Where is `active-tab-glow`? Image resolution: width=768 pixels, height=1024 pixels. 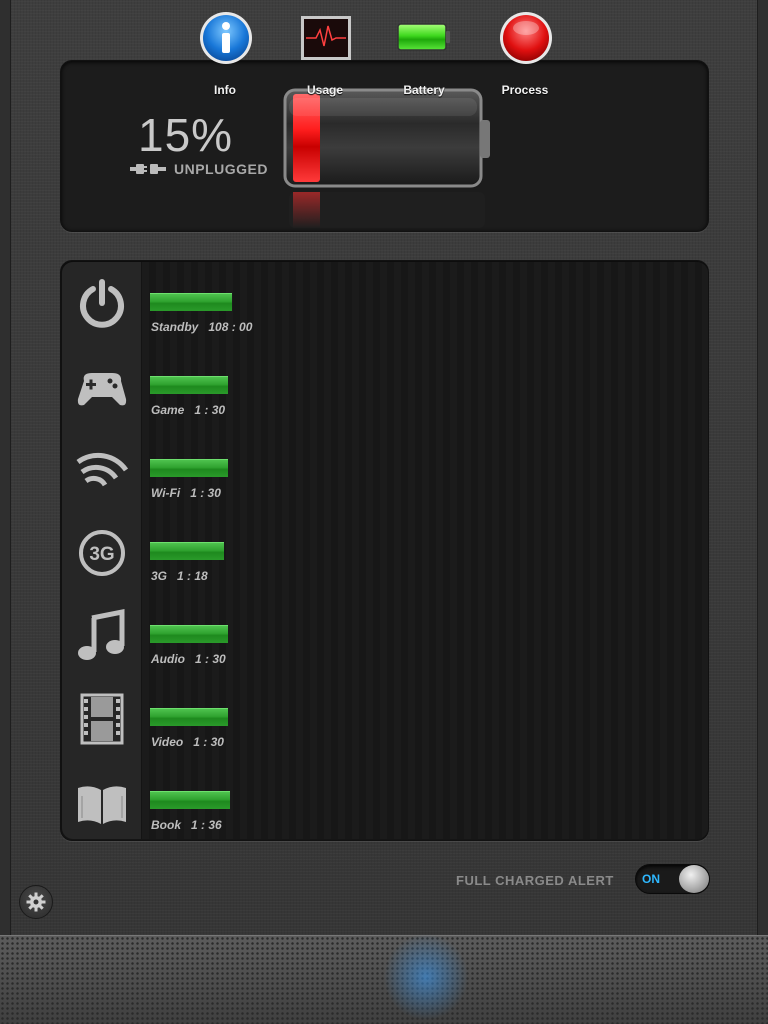 active-tab-glow is located at coordinates (426, 977).